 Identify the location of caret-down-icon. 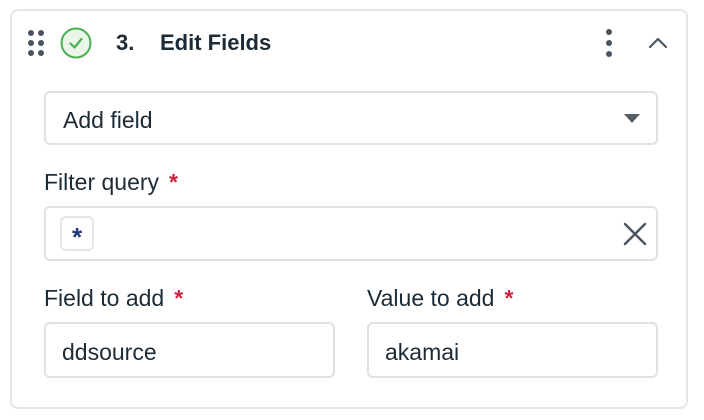
(632, 118).